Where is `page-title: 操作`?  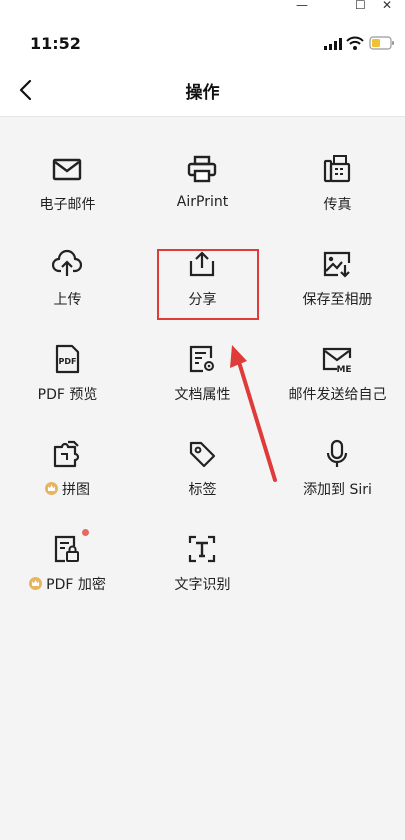 page-title: 操作 is located at coordinates (202, 93).